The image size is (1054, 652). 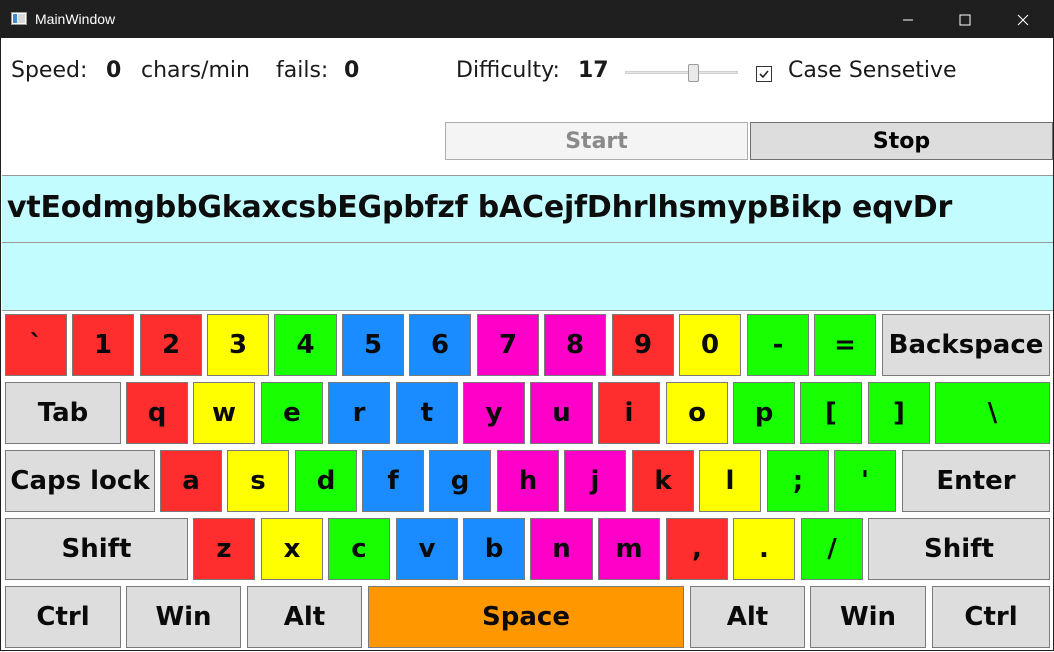 I want to click on fails-value: 0, so click(x=352, y=70).